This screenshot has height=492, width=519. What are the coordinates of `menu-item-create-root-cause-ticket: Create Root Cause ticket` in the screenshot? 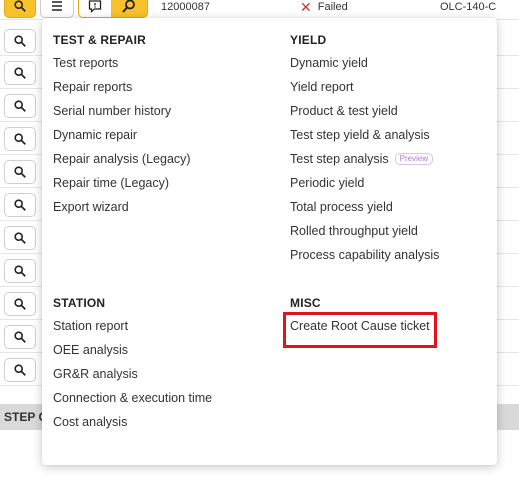 It's located at (360, 331).